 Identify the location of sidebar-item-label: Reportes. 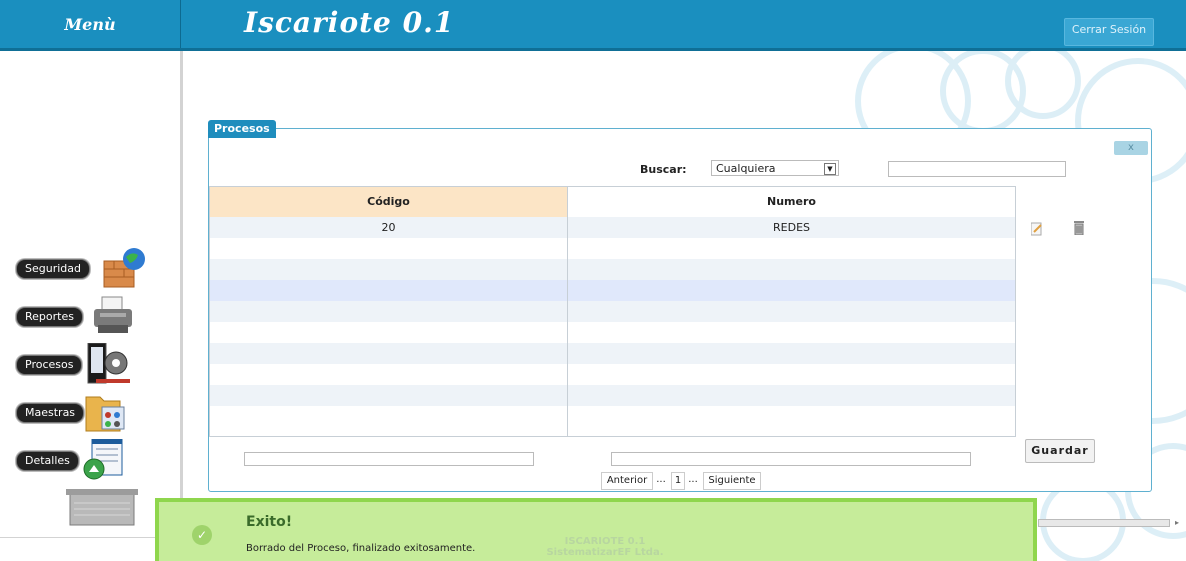
(49, 317).